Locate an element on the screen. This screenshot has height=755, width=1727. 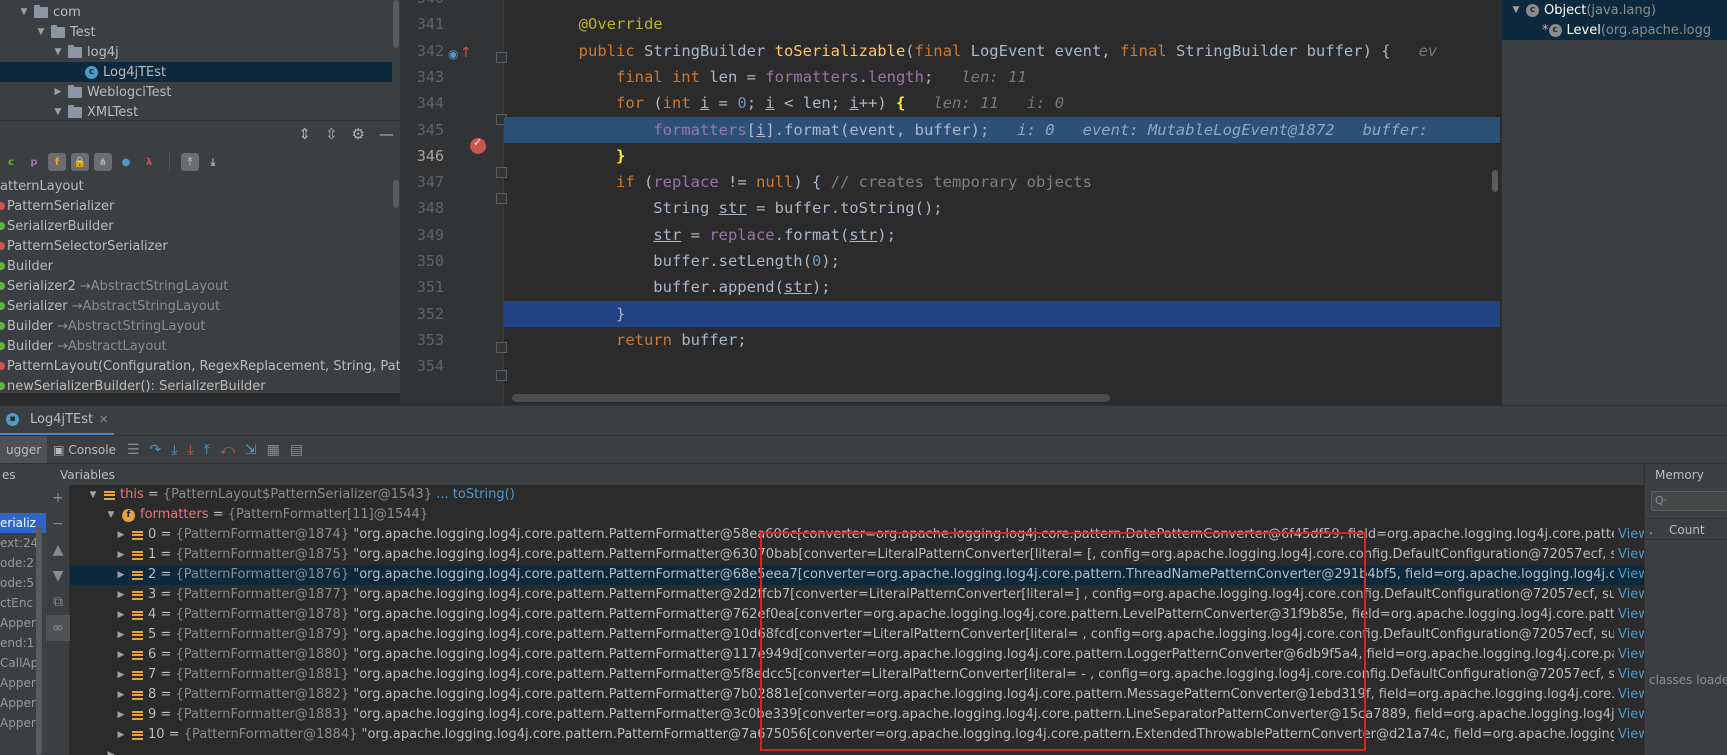
memory-search-input: Q· is located at coordinates (1689, 501).